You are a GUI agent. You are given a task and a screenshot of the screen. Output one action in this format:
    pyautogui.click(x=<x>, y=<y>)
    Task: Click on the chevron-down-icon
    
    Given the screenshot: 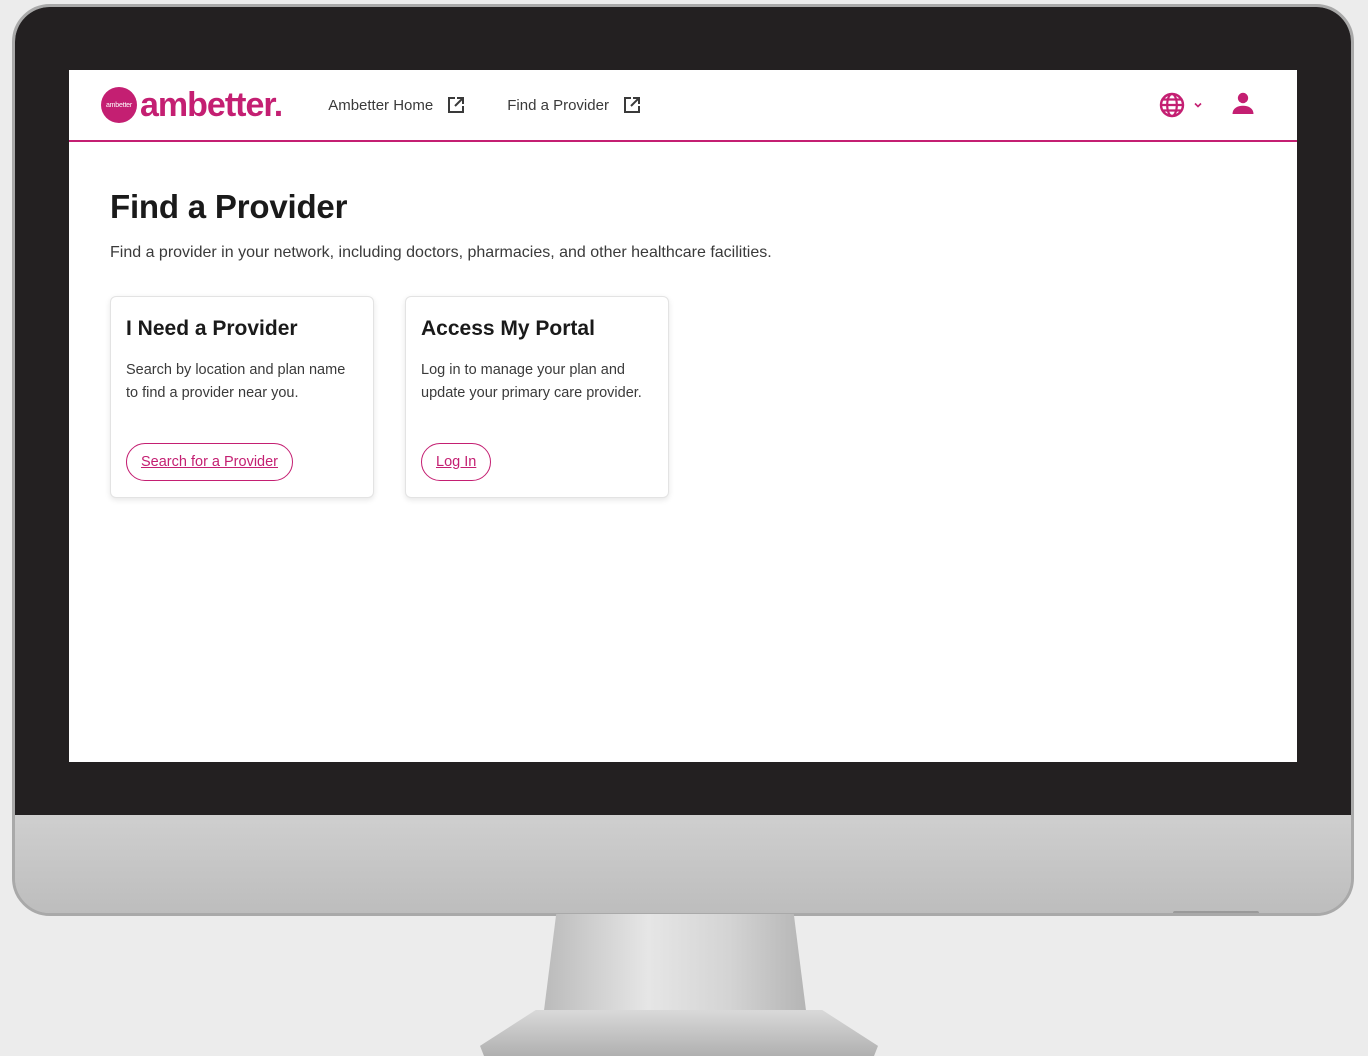 What is the action you would take?
    pyautogui.click(x=1198, y=105)
    